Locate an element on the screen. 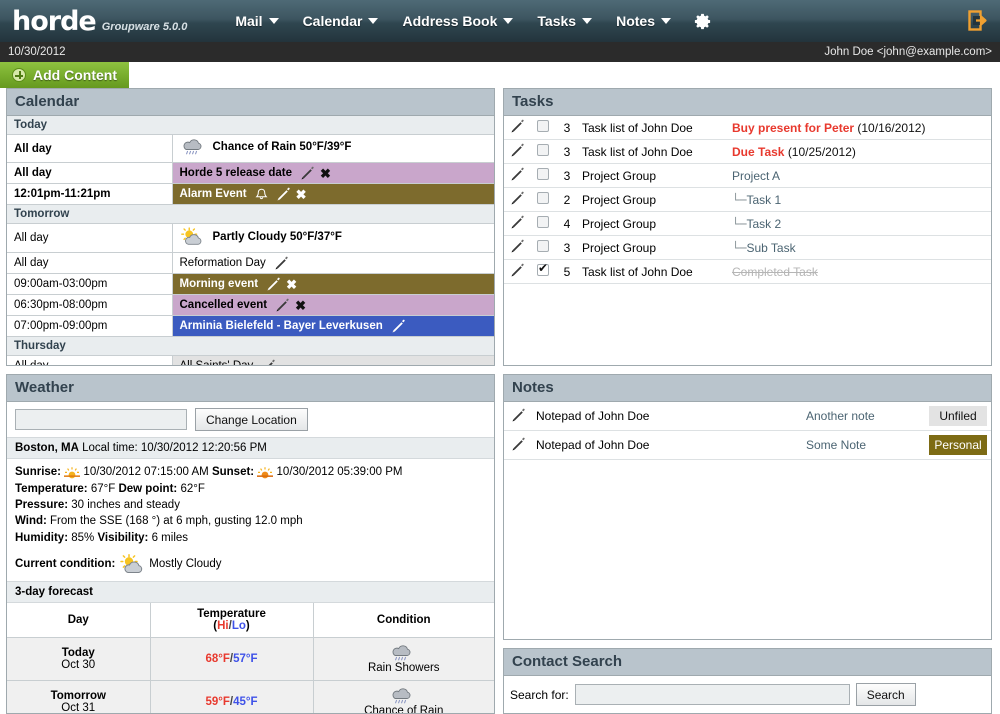 The image size is (1000, 714). calendar-event-title: Partly Cloudy 50°F/37°F is located at coordinates (277, 237).